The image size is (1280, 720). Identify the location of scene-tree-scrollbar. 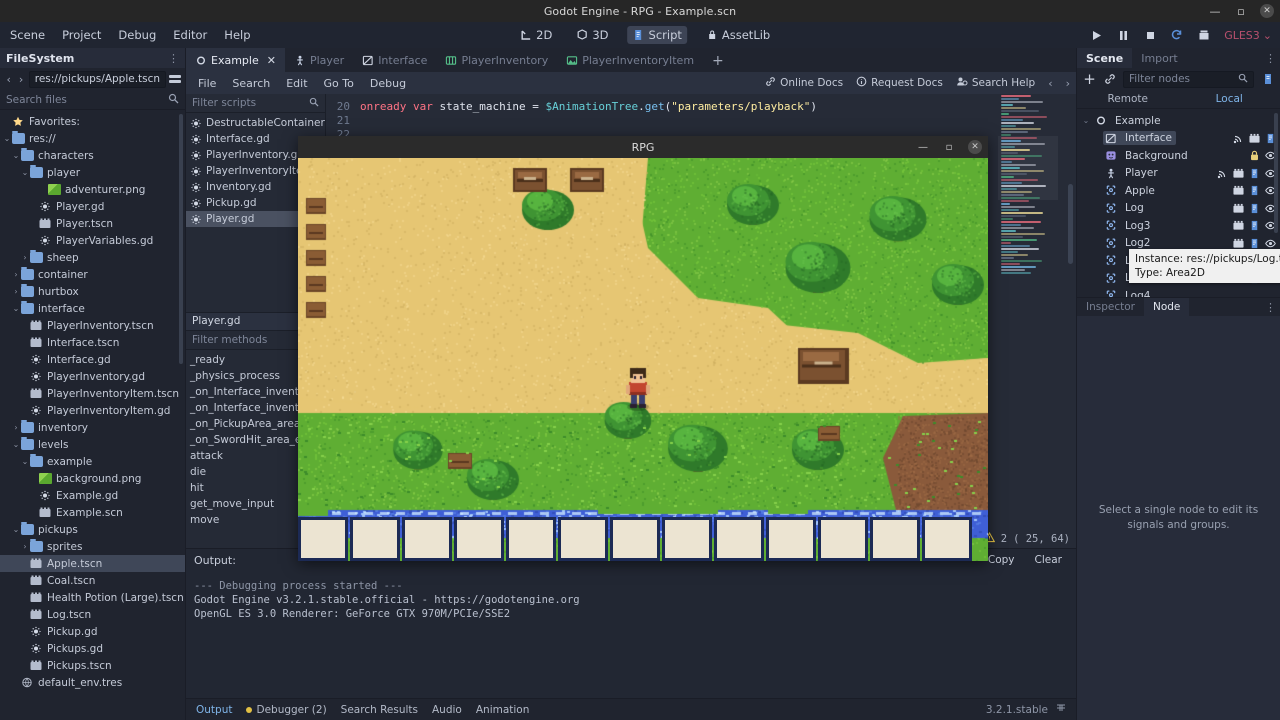
(1276, 173).